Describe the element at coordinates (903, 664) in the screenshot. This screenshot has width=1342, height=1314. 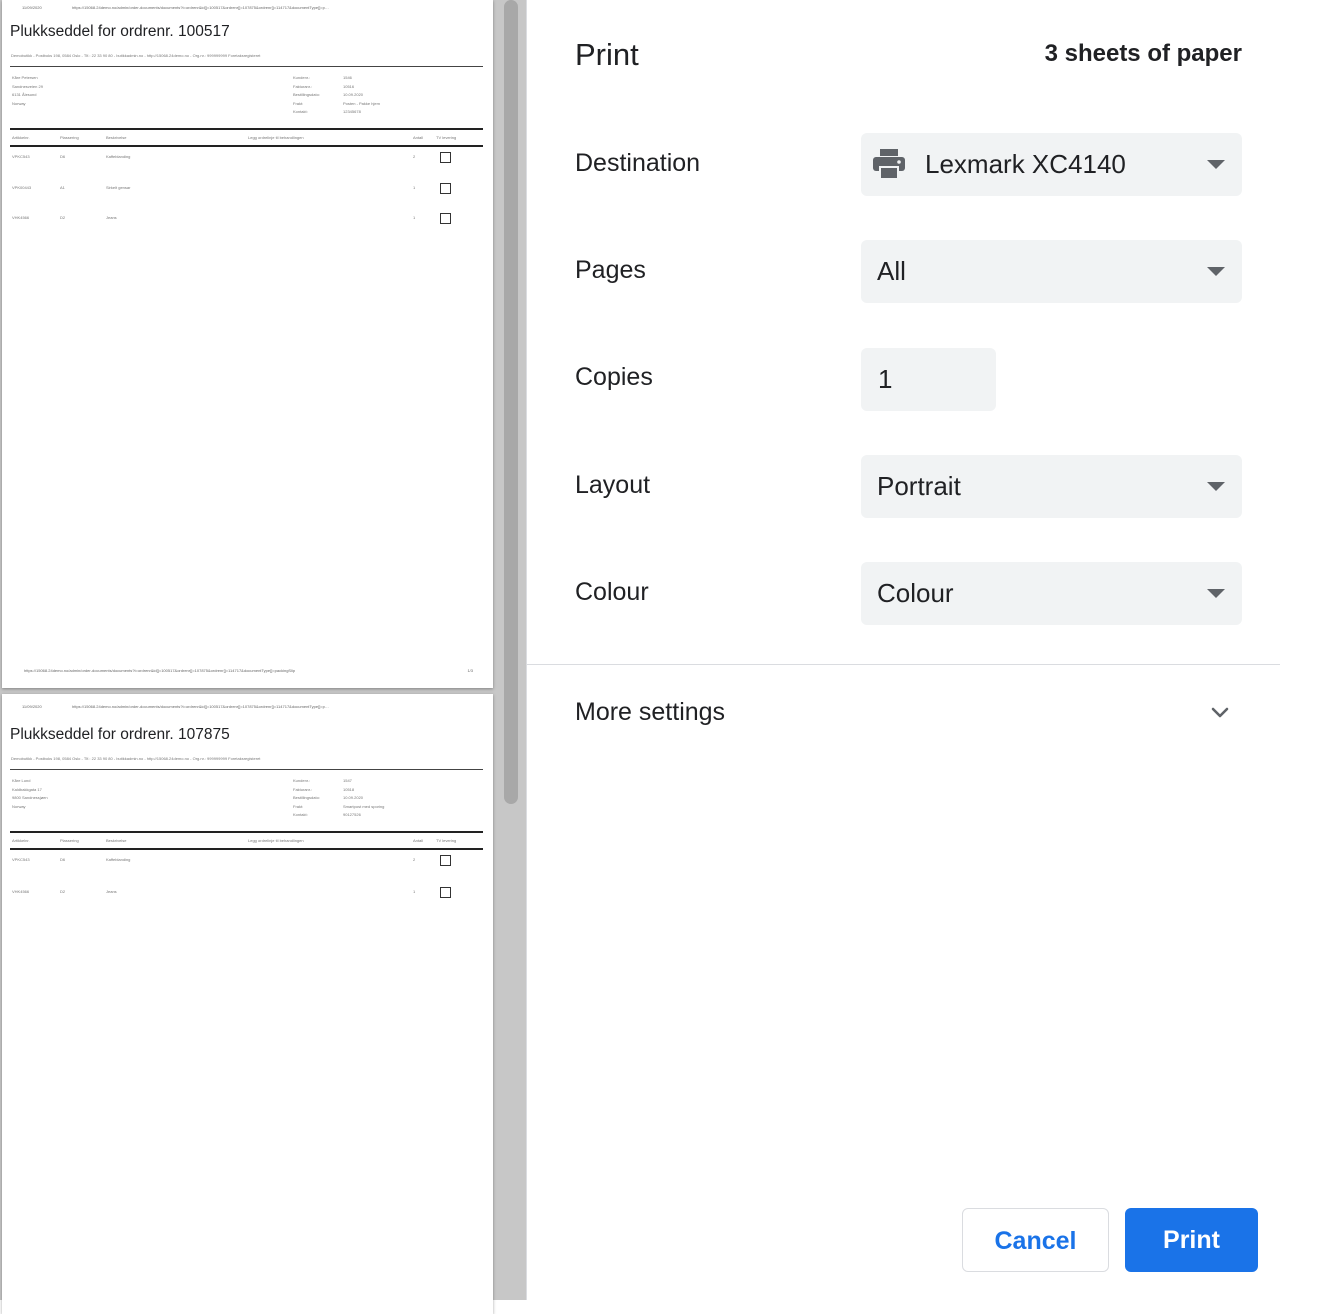
I see `section-divider` at that location.